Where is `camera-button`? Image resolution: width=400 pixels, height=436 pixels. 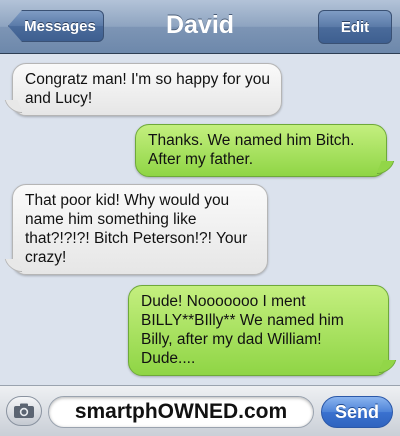
camera-button is located at coordinates (24, 411).